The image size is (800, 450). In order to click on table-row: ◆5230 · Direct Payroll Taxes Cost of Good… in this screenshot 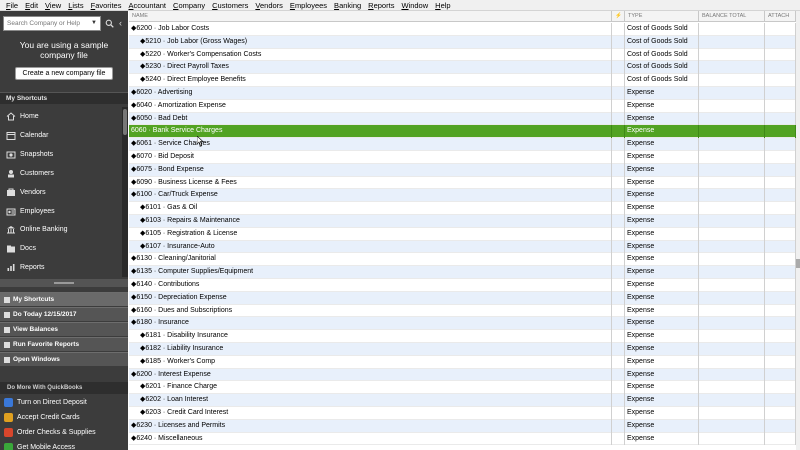, I will do `click(462, 68)`.